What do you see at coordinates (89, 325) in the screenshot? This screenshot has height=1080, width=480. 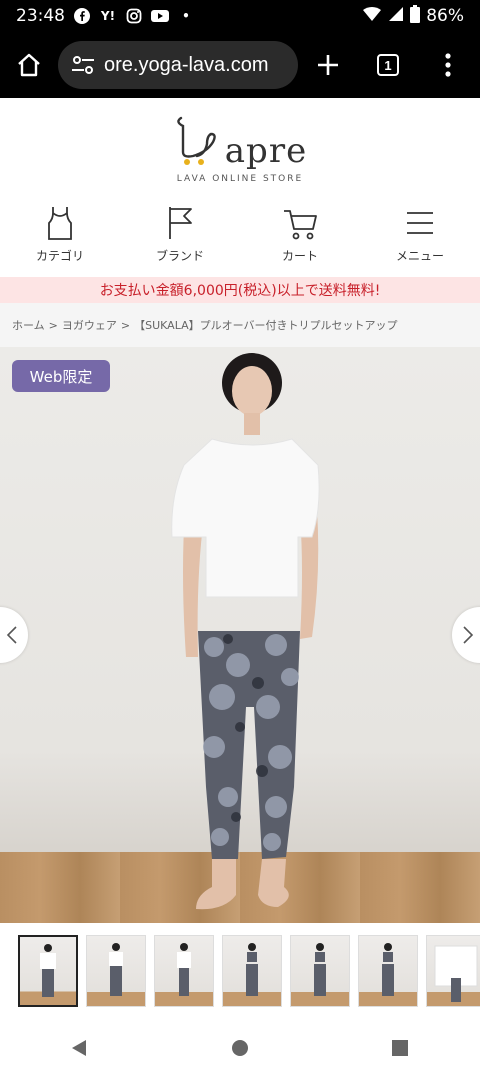 I see `breadcrumb-category: ヨガウェア` at bounding box center [89, 325].